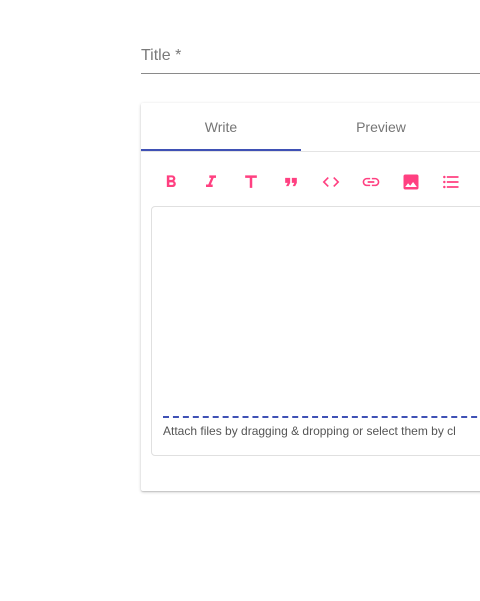  I want to click on editor-tabs: Write Preview, so click(310, 127).